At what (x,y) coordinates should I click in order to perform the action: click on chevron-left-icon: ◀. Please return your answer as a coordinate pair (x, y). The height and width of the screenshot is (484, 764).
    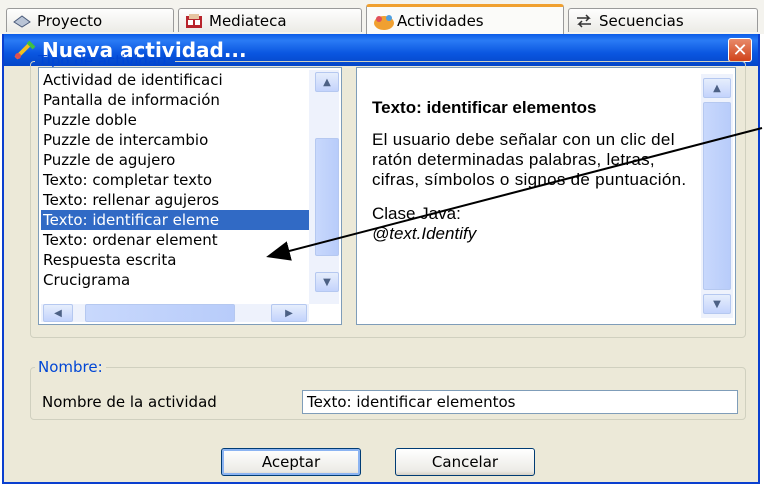
    Looking at the image, I should click on (58, 313).